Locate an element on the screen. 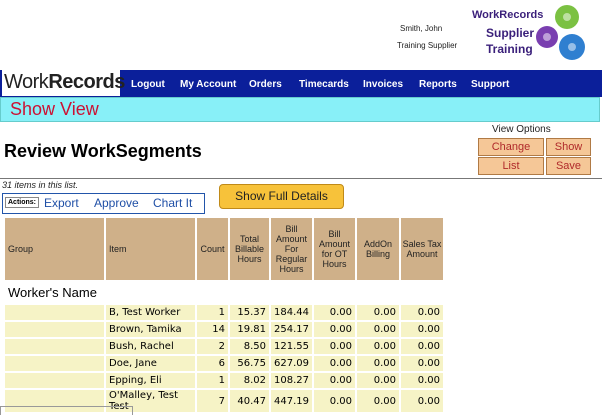  table-row: Doe, Jane 6 56.75 627.09 0.00 0.00 0.00 is located at coordinates (224, 363).